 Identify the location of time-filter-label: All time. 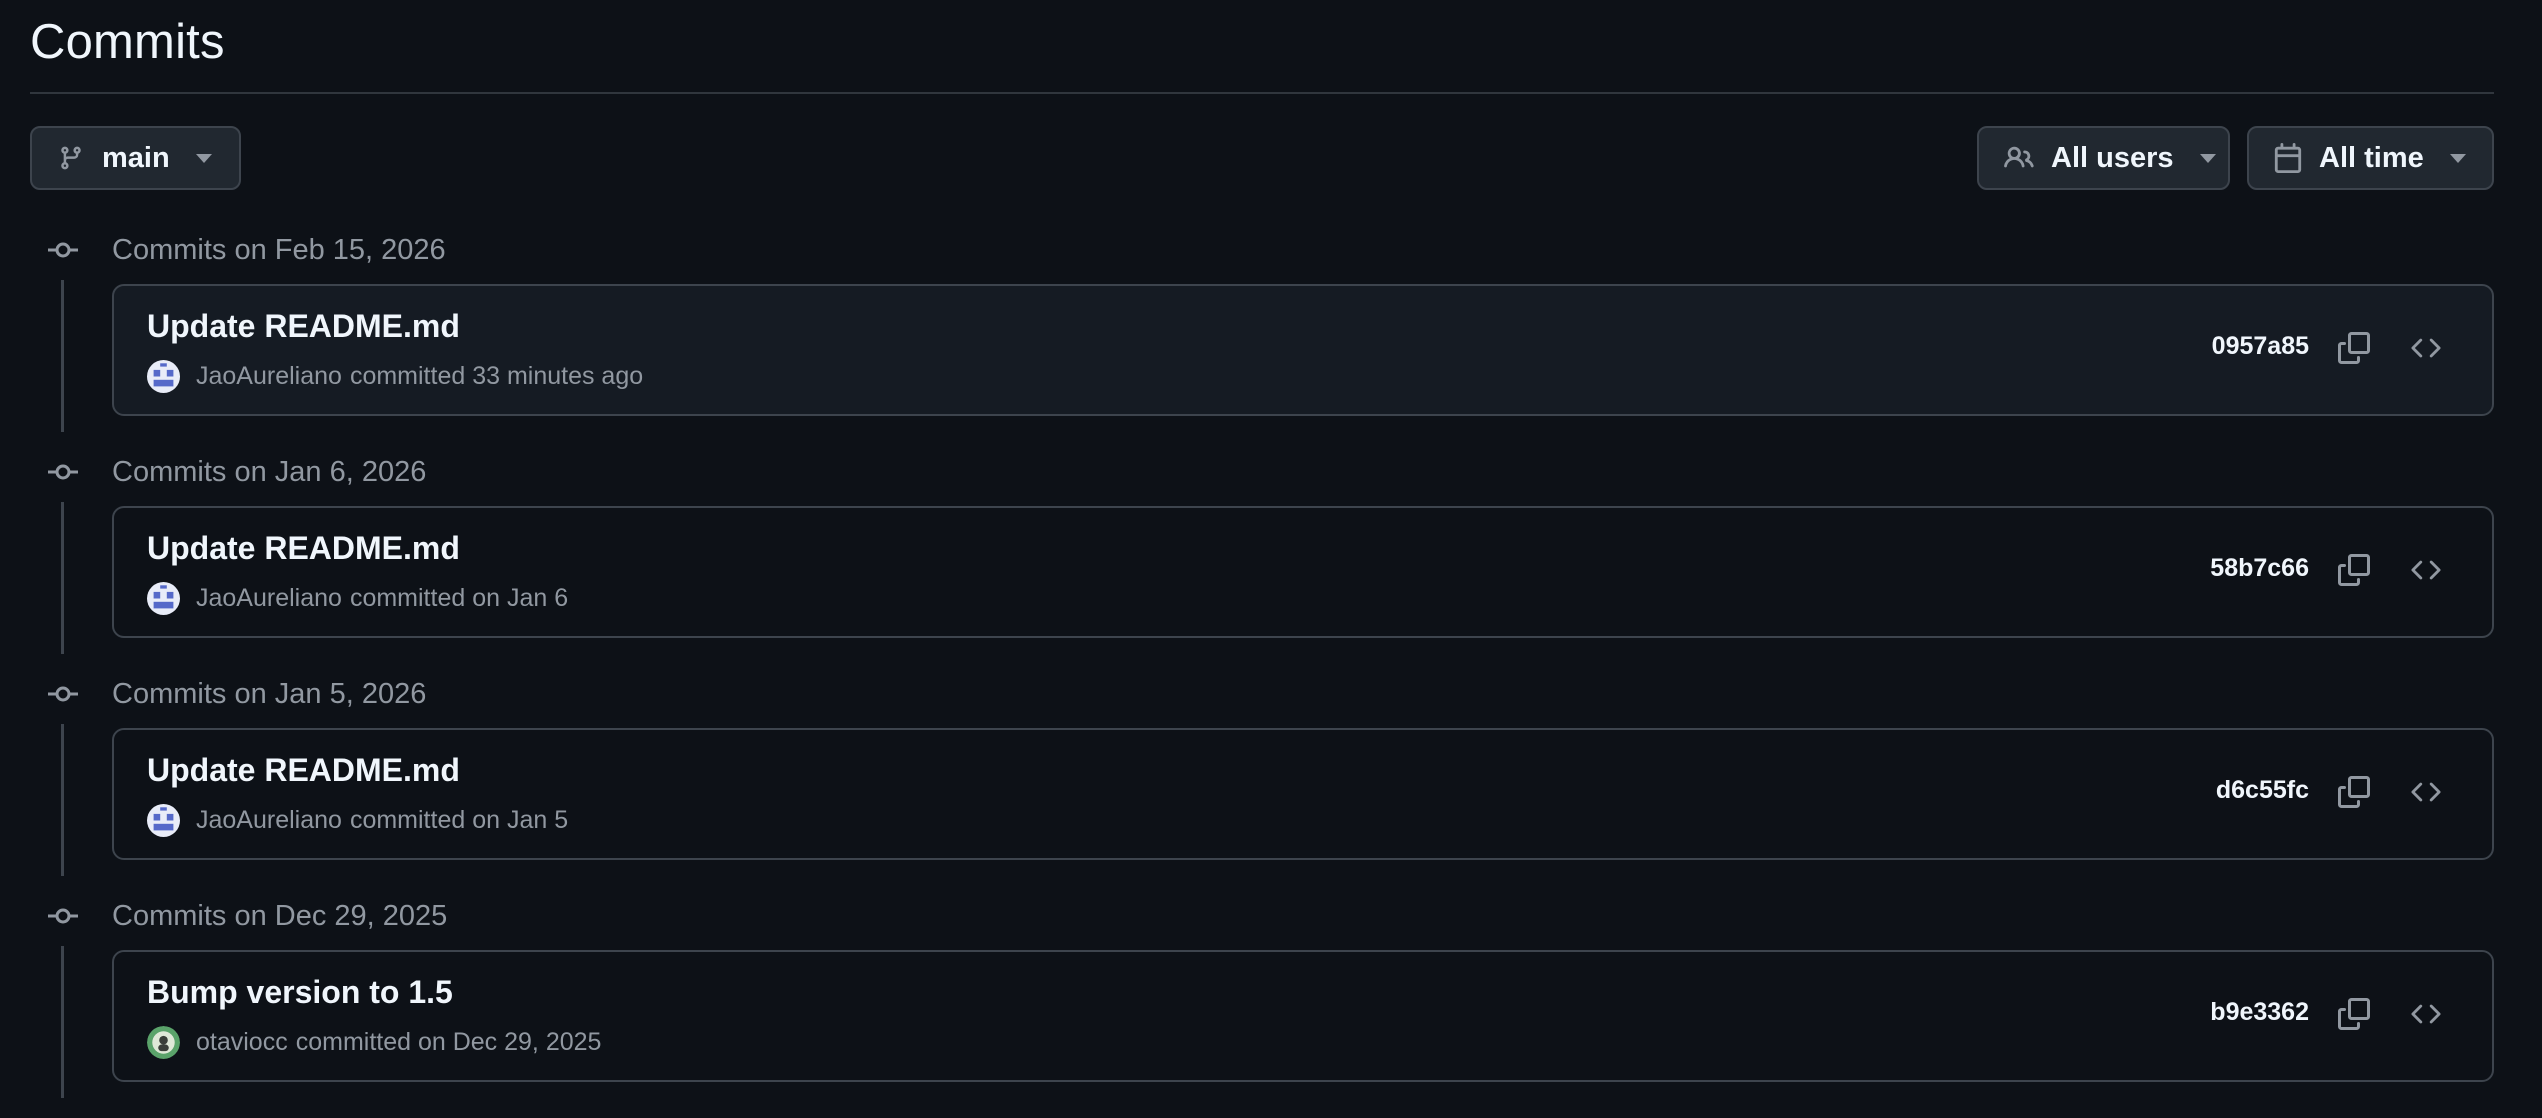
(2371, 157).